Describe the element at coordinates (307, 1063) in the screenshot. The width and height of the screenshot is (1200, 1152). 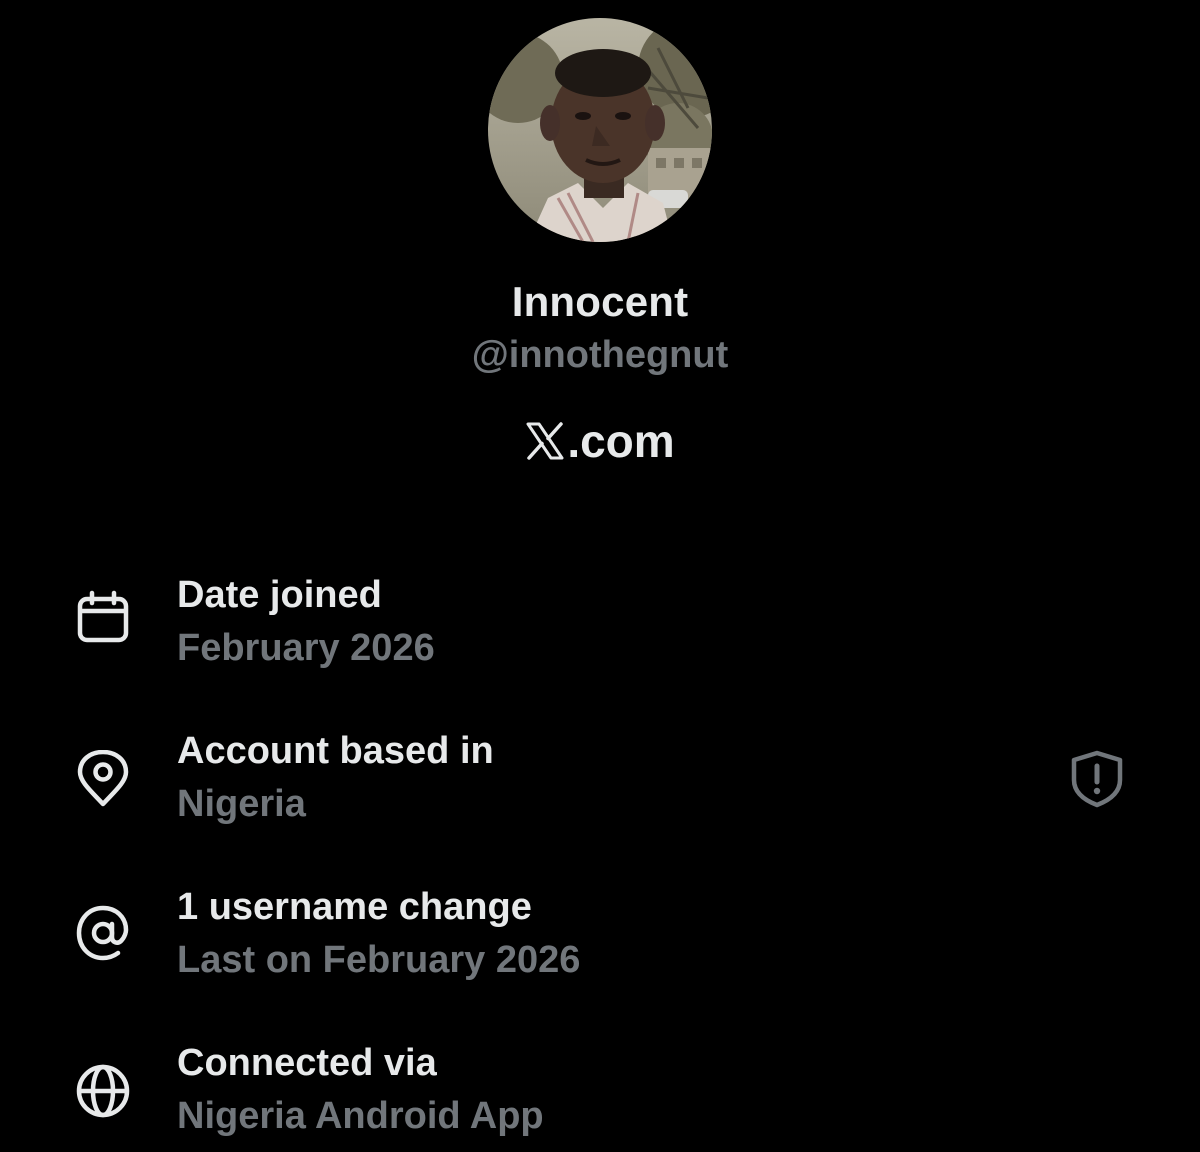
I see `connected-via-label: Connected via` at that location.